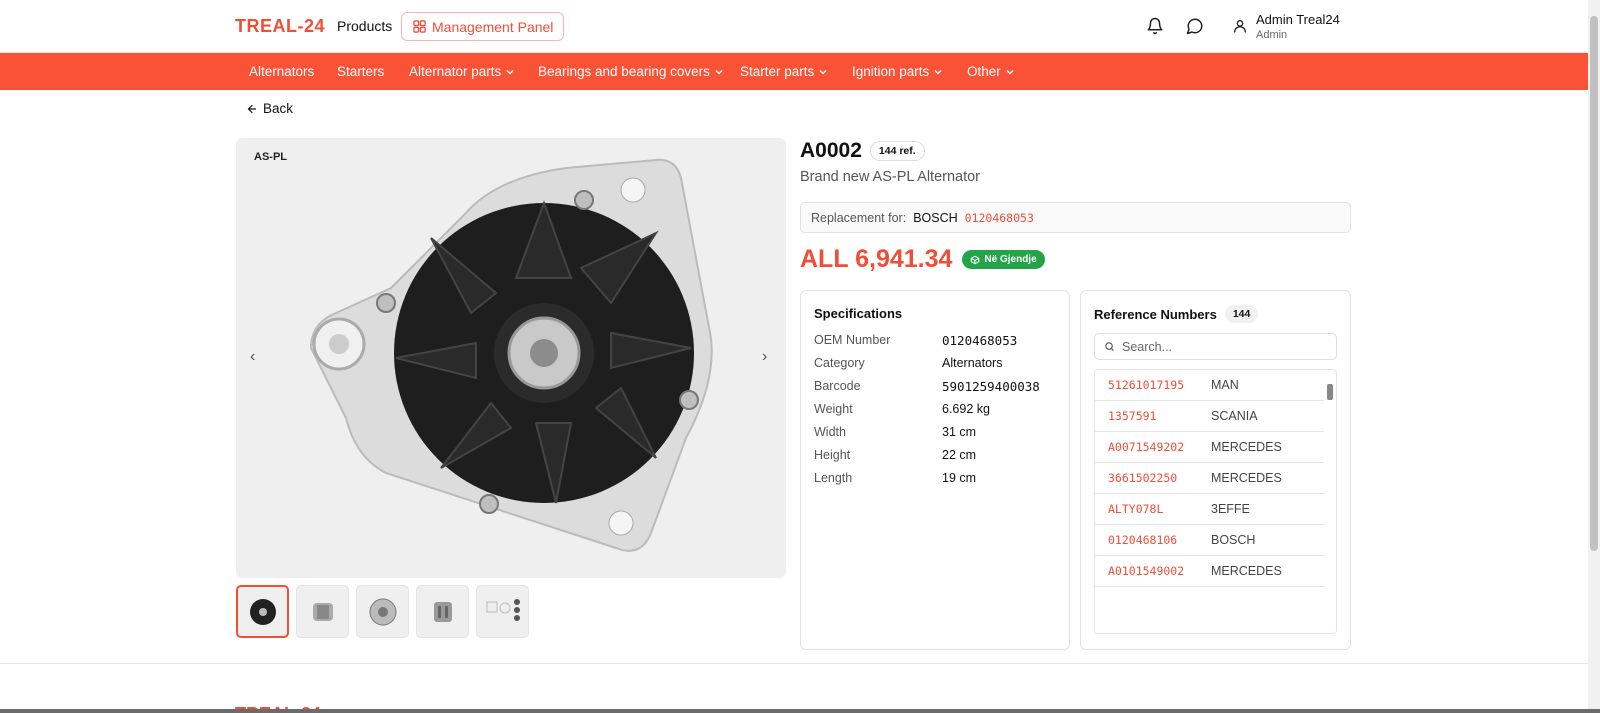  I want to click on reference-list-scrollbar, so click(1330, 501).